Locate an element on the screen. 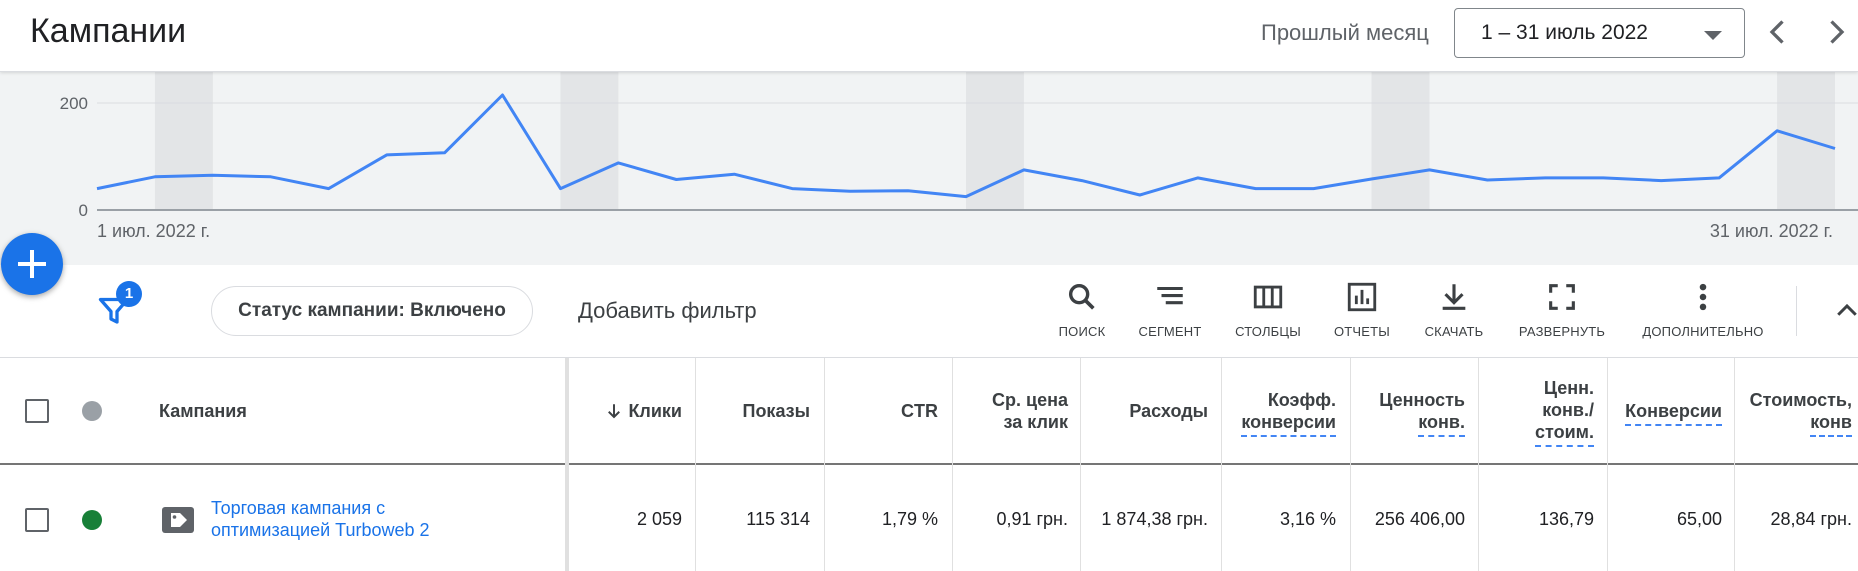 Image resolution: width=1858 pixels, height=571 pixels. col-impressions: Показы is located at coordinates (755, 411).